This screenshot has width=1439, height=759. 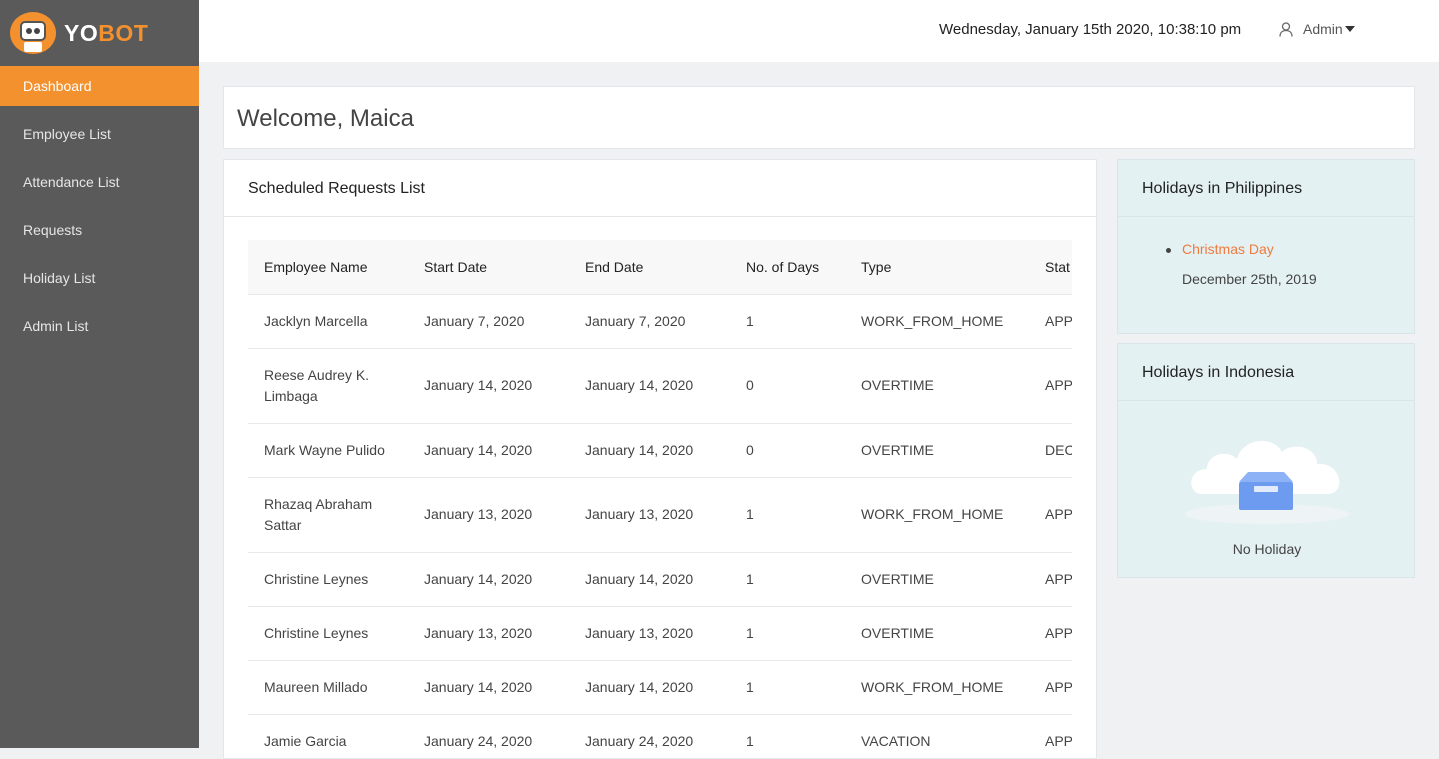 I want to click on holidays-indonesia-panel: Holidays in Indonesia No Holiday, so click(x=1266, y=460).